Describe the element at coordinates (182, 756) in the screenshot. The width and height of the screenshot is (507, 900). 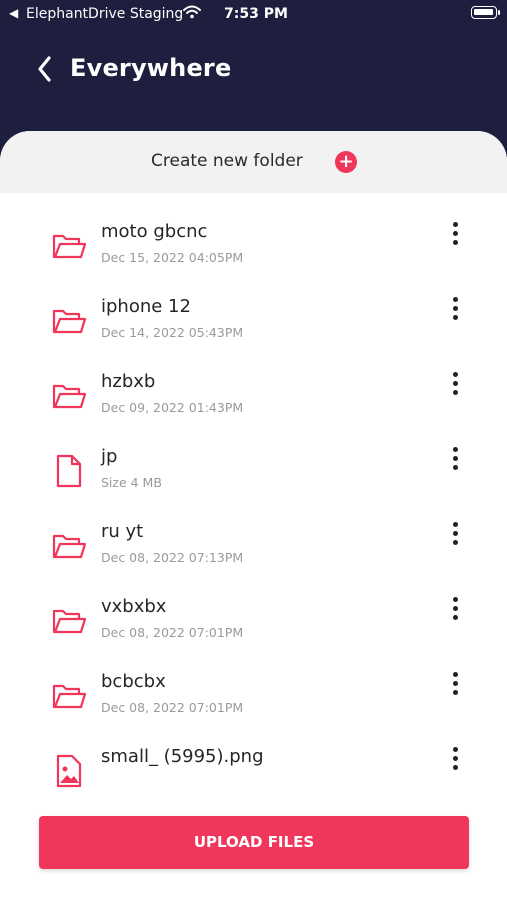
I see `item-name: small_ (5995).png` at that location.